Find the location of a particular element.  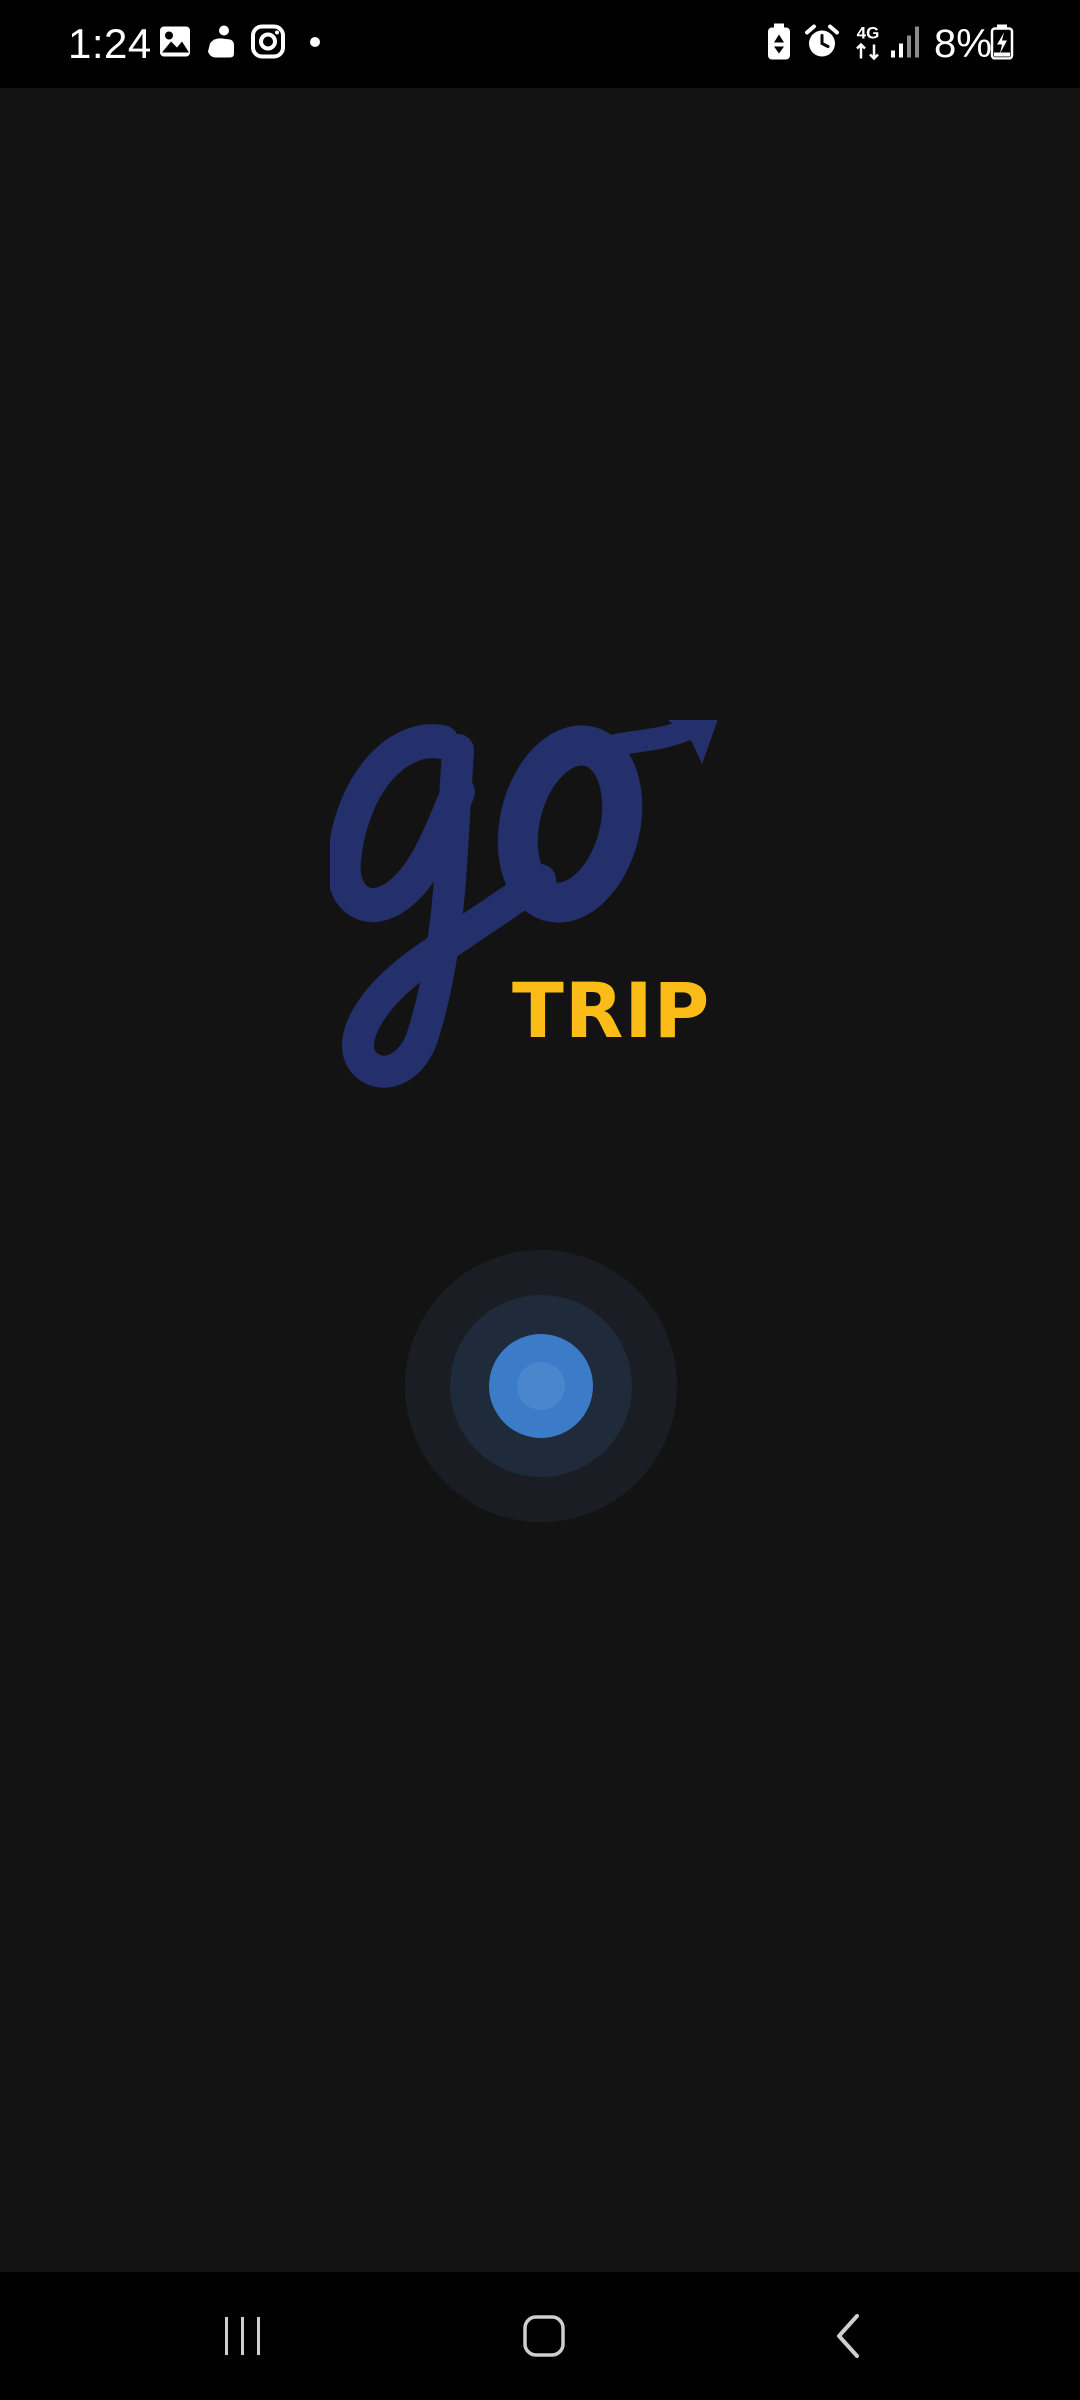

4g-data-icon: 4G is located at coordinates (868, 44).